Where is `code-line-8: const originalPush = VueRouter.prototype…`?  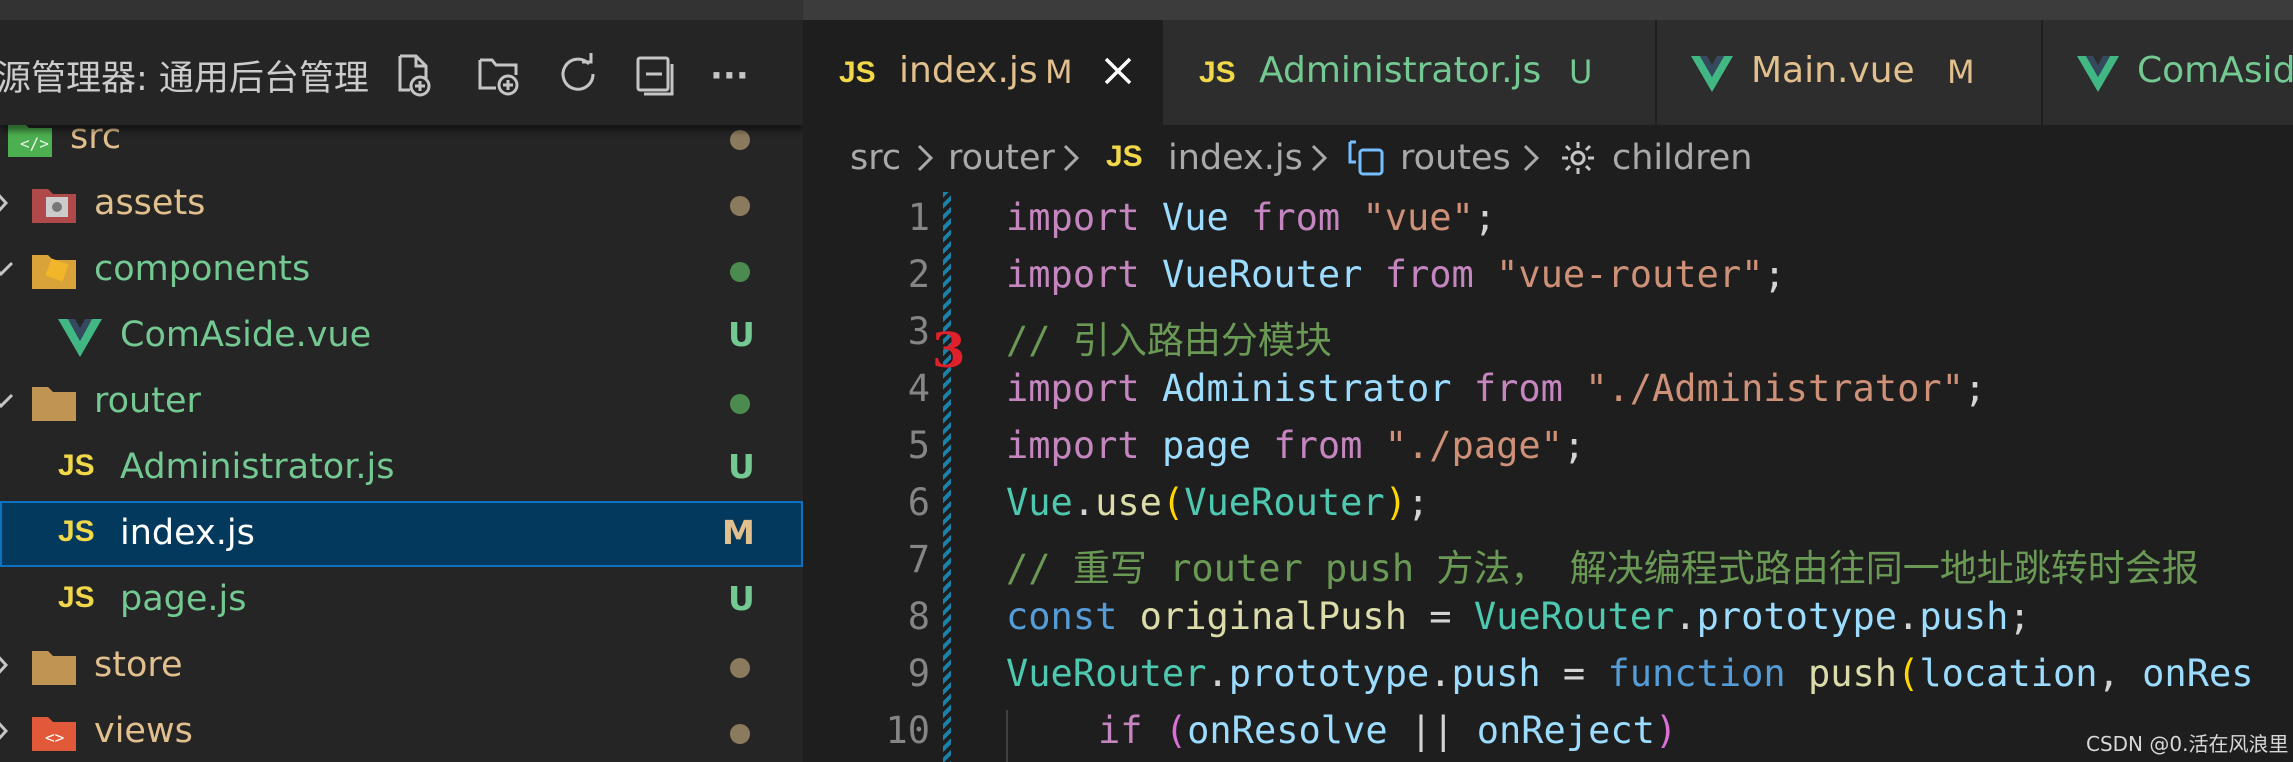 code-line-8: const originalPush = VueRouter.prototype… is located at coordinates (1518, 616).